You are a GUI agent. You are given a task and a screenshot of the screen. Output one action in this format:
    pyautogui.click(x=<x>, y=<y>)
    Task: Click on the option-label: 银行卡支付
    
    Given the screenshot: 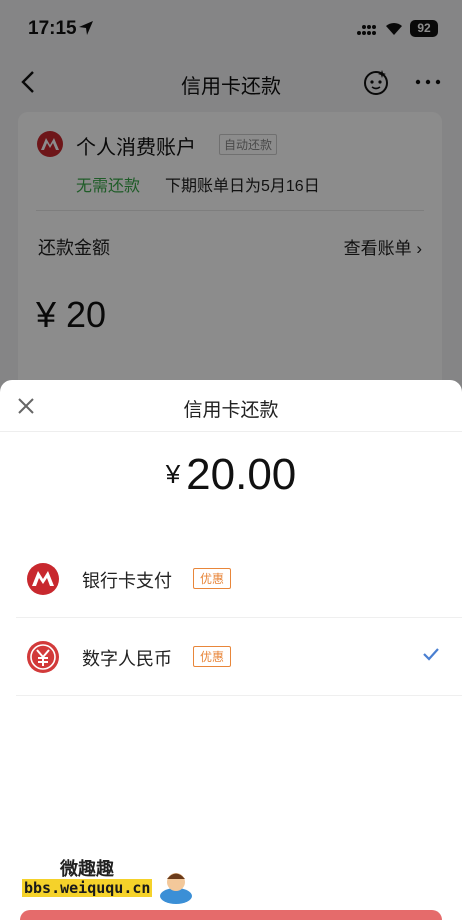 What is the action you would take?
    pyautogui.click(x=127, y=581)
    